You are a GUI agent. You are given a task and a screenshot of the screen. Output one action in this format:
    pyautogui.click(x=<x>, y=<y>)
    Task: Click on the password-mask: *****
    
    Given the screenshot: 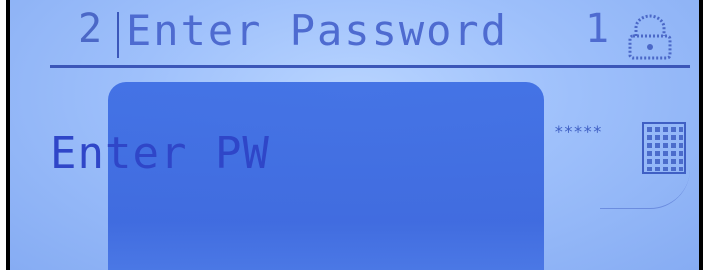 What is the action you would take?
    pyautogui.click(x=578, y=131)
    